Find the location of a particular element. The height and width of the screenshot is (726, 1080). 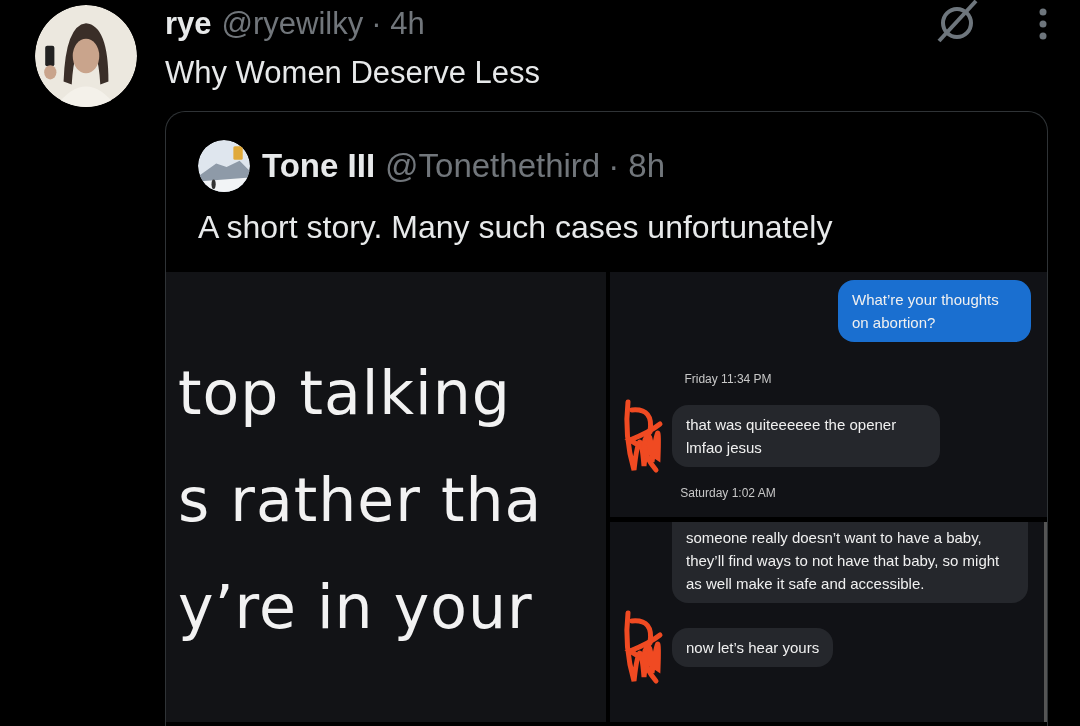

username: @Tonethethird is located at coordinates (493, 166).